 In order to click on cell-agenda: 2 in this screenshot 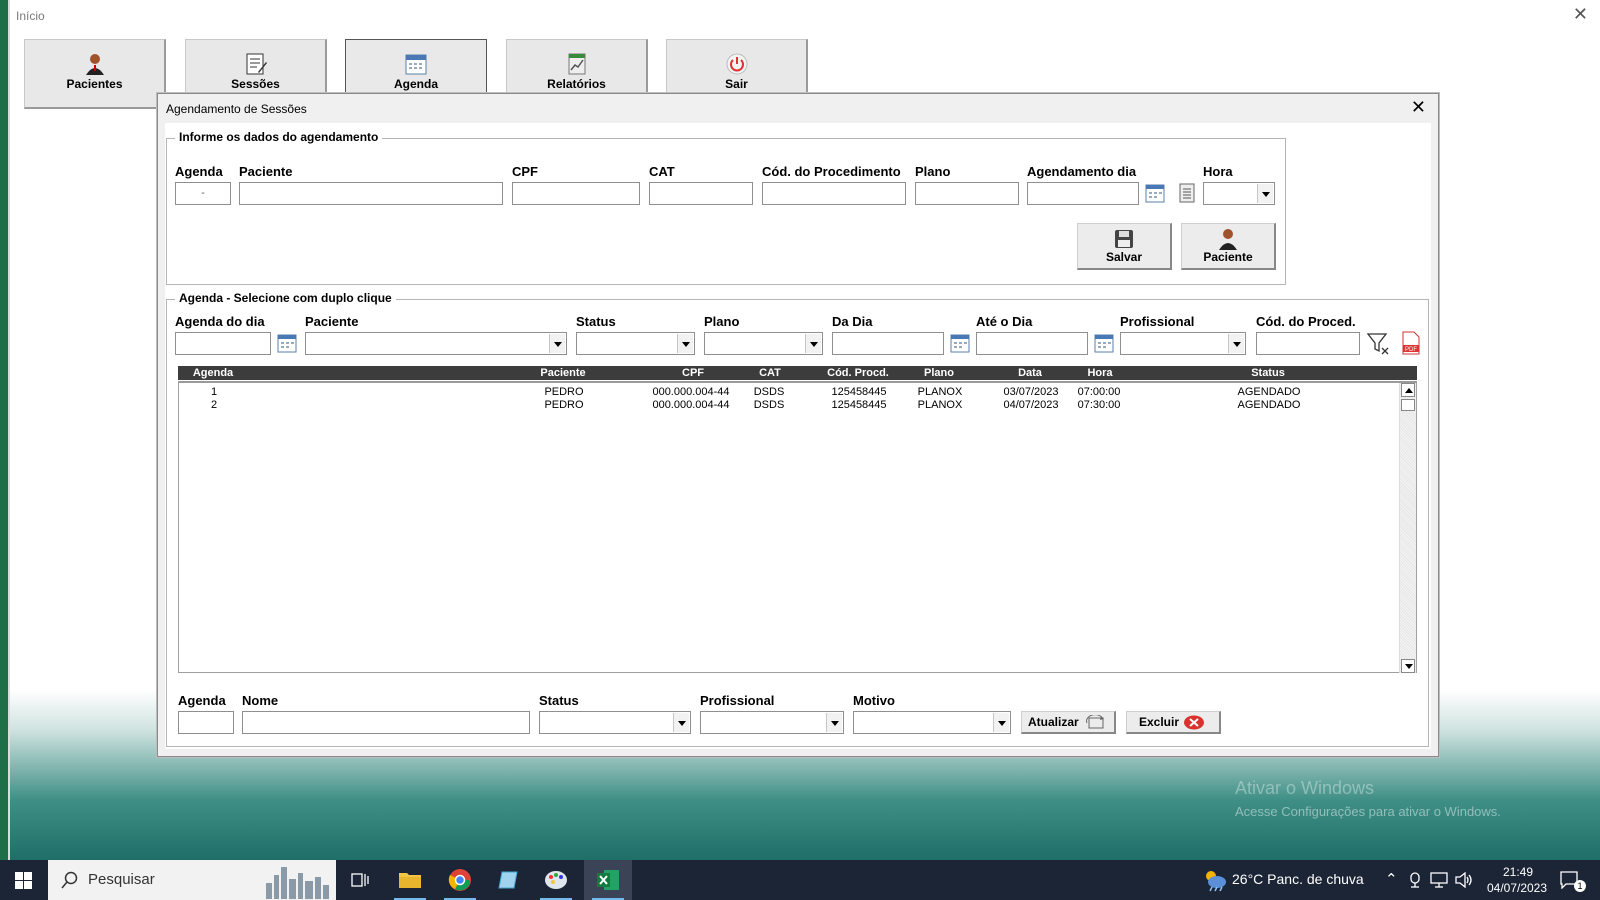, I will do `click(214, 405)`.